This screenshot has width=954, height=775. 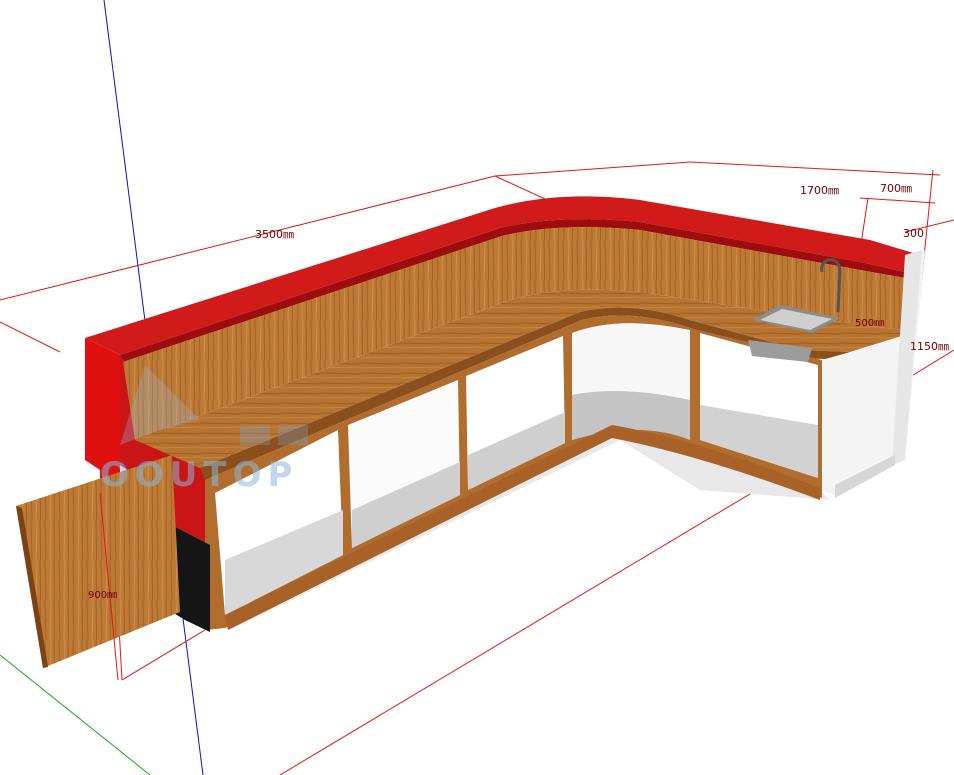 I want to click on dim-length-side: 1700㎜, so click(x=819, y=190).